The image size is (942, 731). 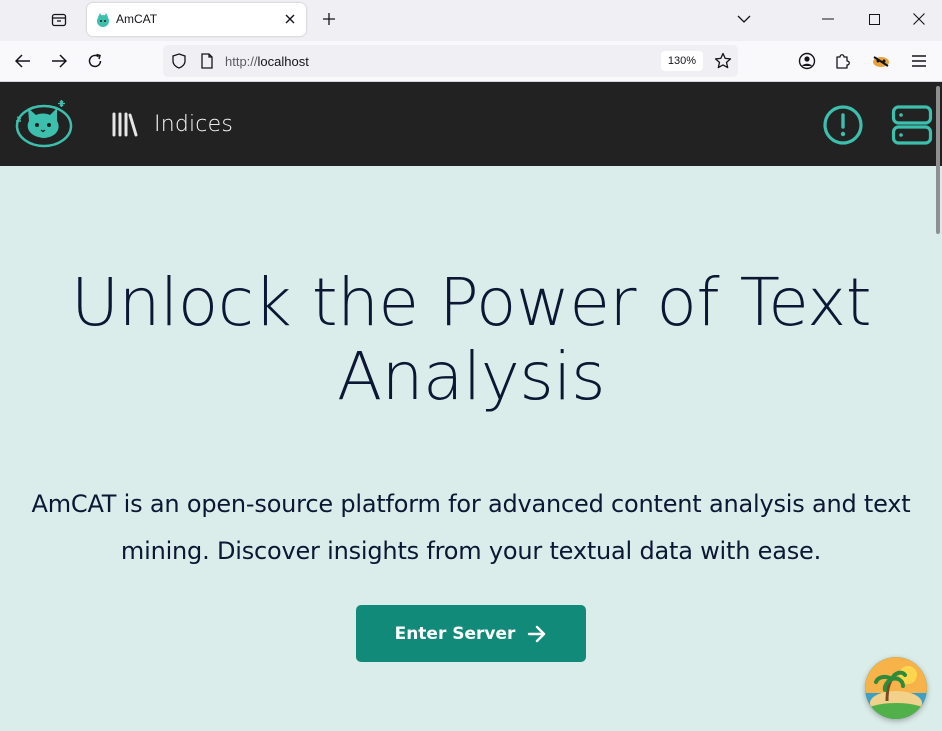 I want to click on server-button, so click(x=912, y=125).